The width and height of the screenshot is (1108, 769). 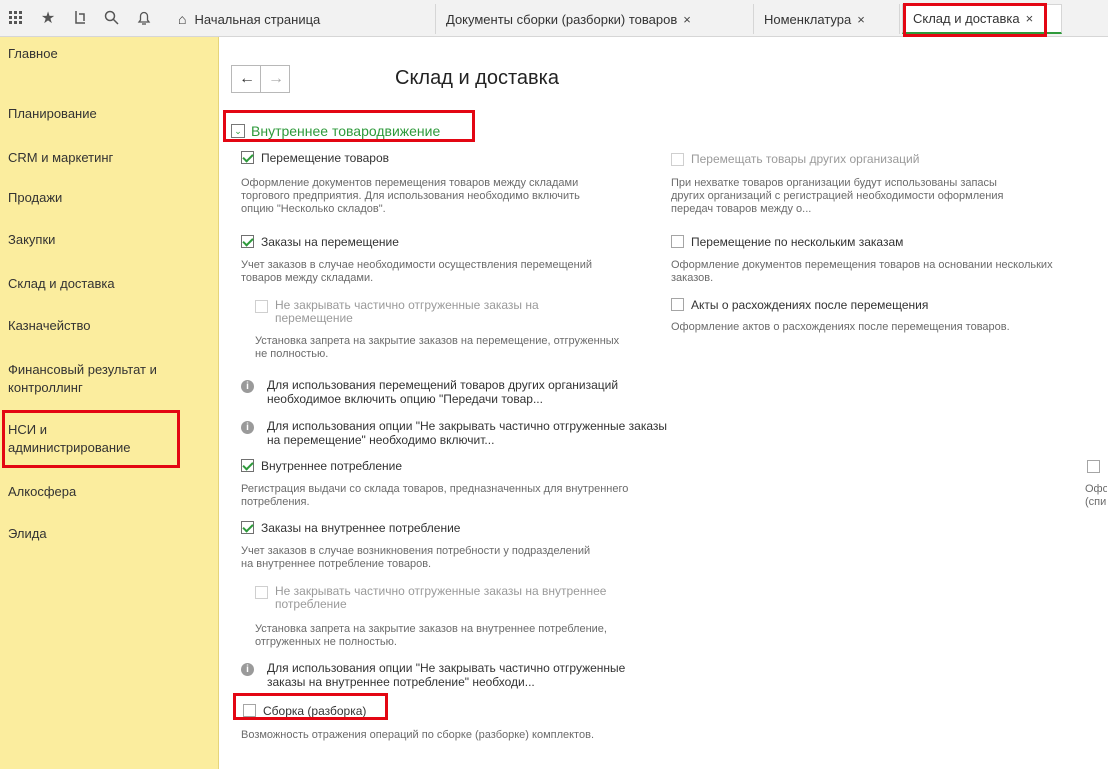 What do you see at coordinates (16, 18) in the screenshot?
I see `apps-grid-icon` at bounding box center [16, 18].